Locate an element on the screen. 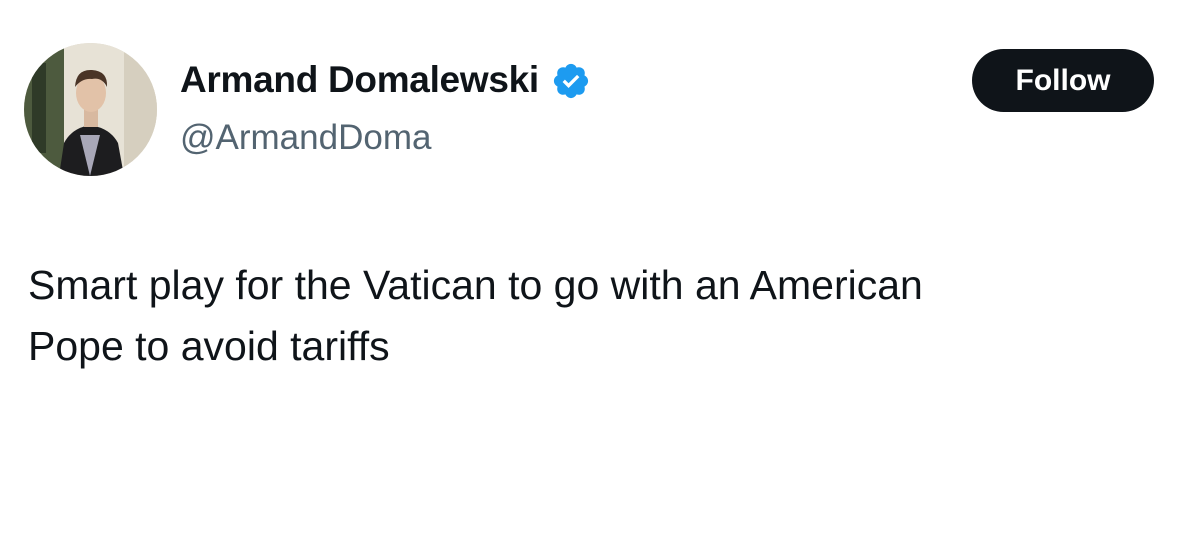  avatar is located at coordinates (90, 109).